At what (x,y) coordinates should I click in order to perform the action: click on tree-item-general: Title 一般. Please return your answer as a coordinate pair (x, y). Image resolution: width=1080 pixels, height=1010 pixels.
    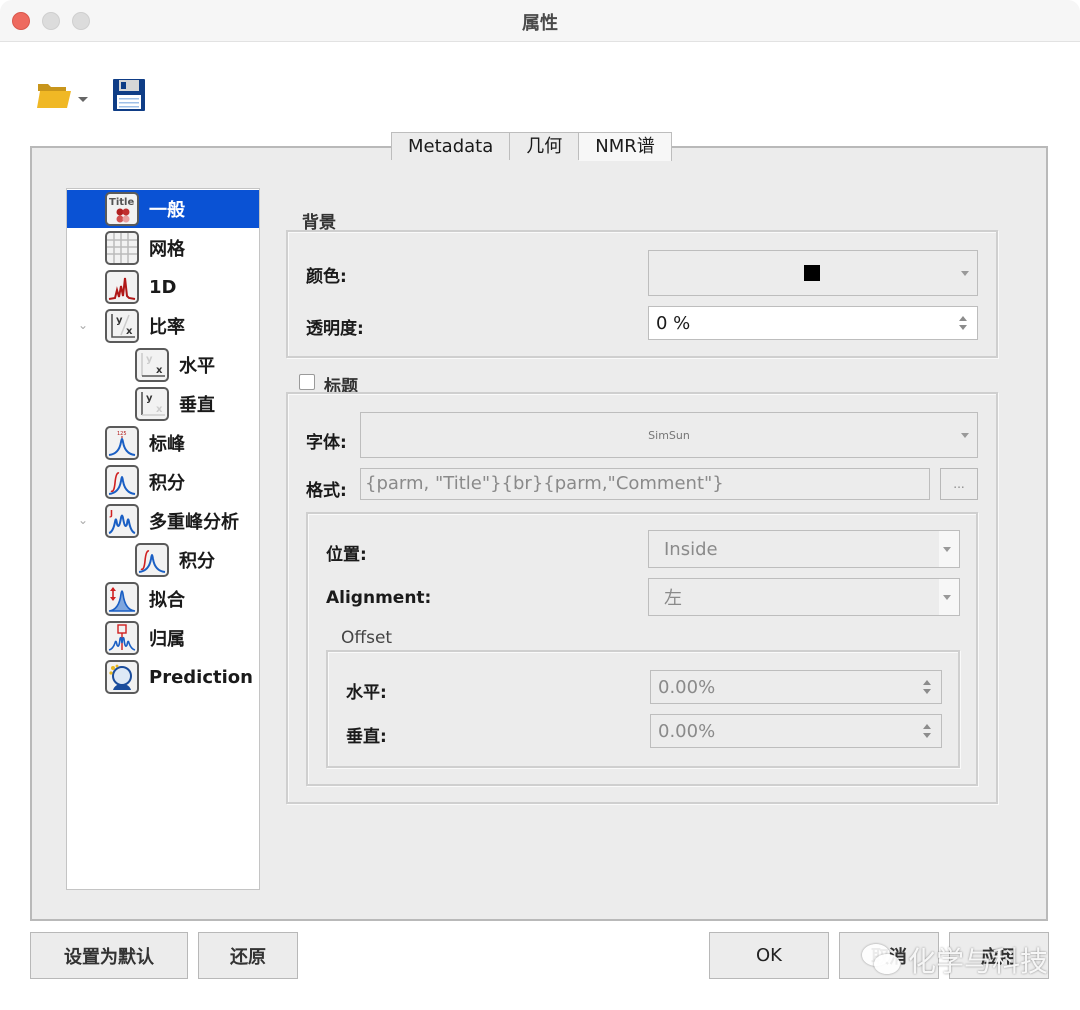
    Looking at the image, I should click on (163, 209).